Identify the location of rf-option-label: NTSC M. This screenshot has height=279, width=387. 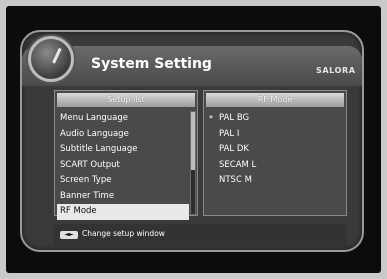
(235, 180).